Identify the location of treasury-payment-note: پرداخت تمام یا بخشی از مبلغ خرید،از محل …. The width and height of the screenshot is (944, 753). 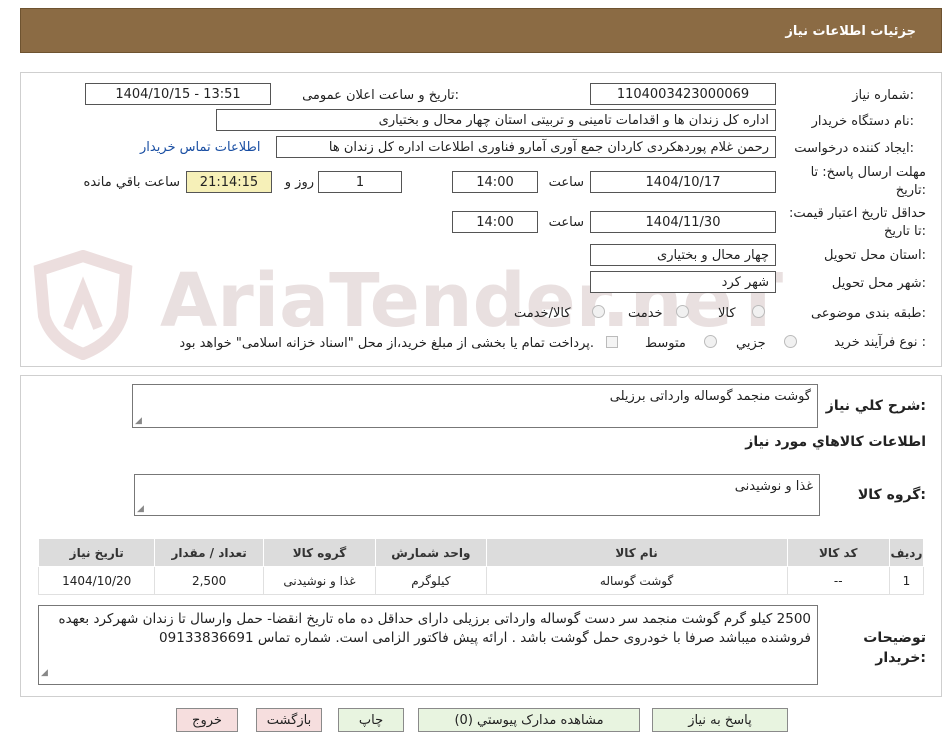
(386, 343).